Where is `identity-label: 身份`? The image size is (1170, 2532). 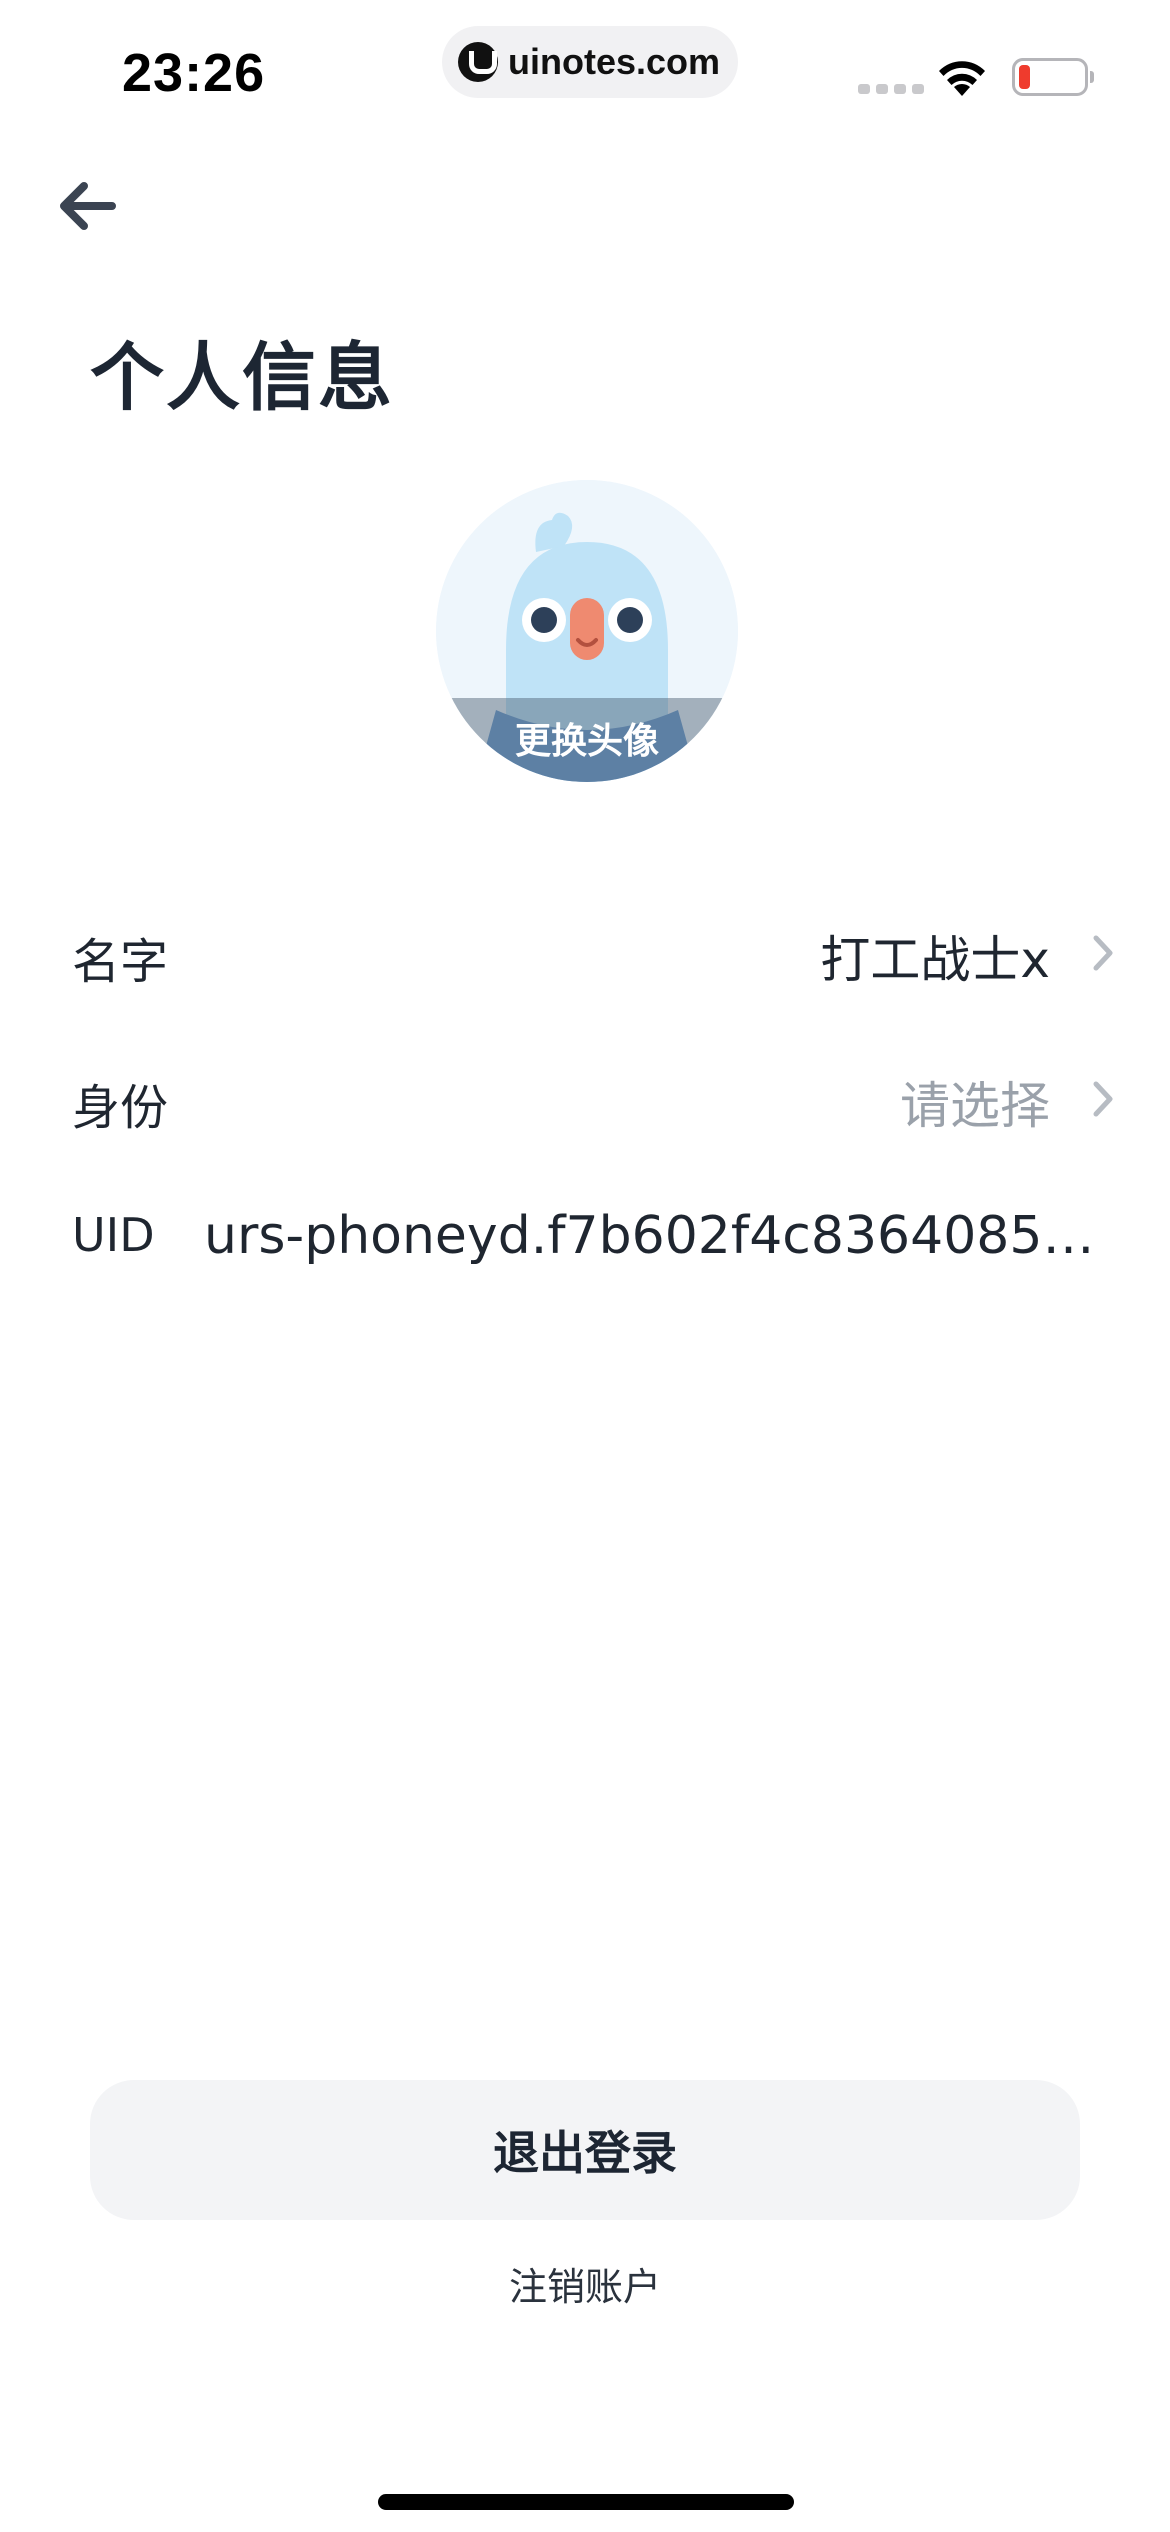
identity-label: 身份 is located at coordinates (120, 1108).